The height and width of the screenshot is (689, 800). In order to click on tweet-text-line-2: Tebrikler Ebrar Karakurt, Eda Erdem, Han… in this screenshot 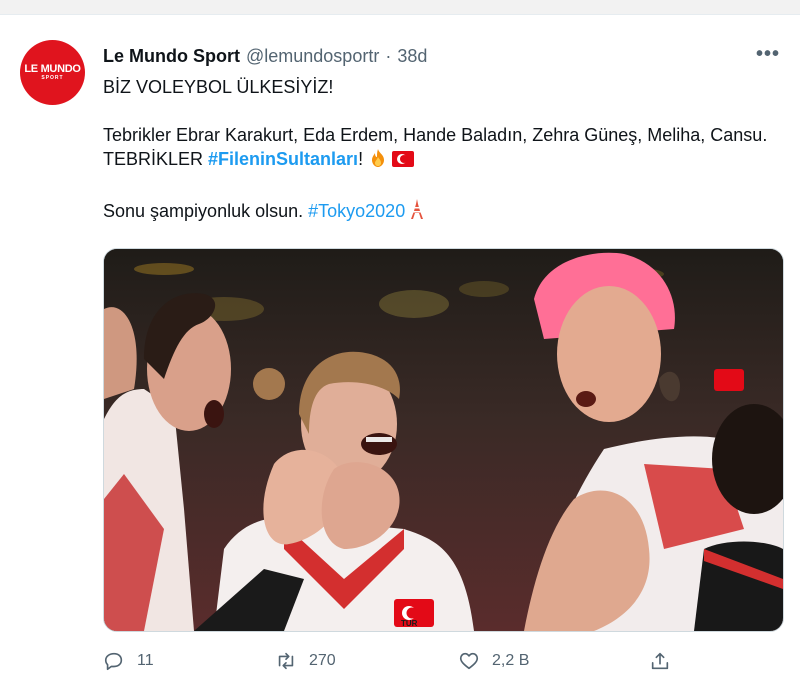, I will do `click(443, 148)`.